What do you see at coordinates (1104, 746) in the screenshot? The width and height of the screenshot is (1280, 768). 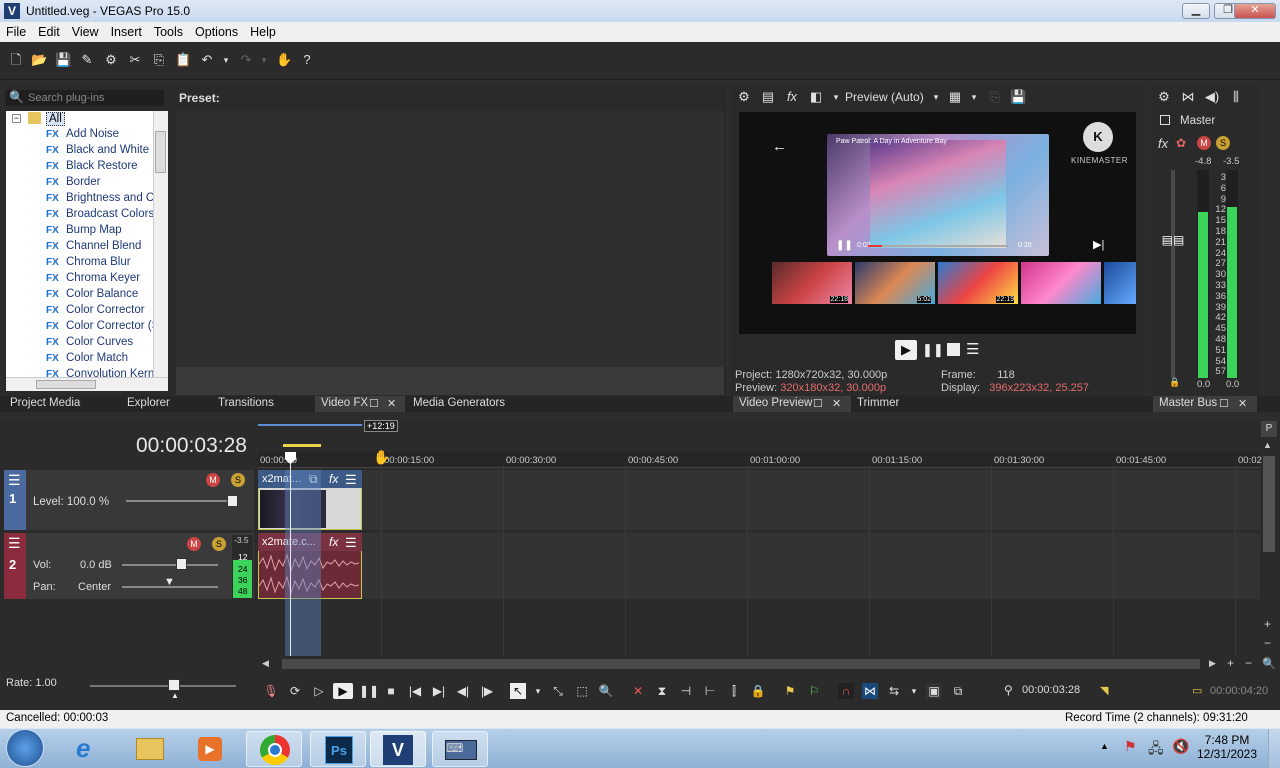 I see `show-hidden-icons: ▲` at bounding box center [1104, 746].